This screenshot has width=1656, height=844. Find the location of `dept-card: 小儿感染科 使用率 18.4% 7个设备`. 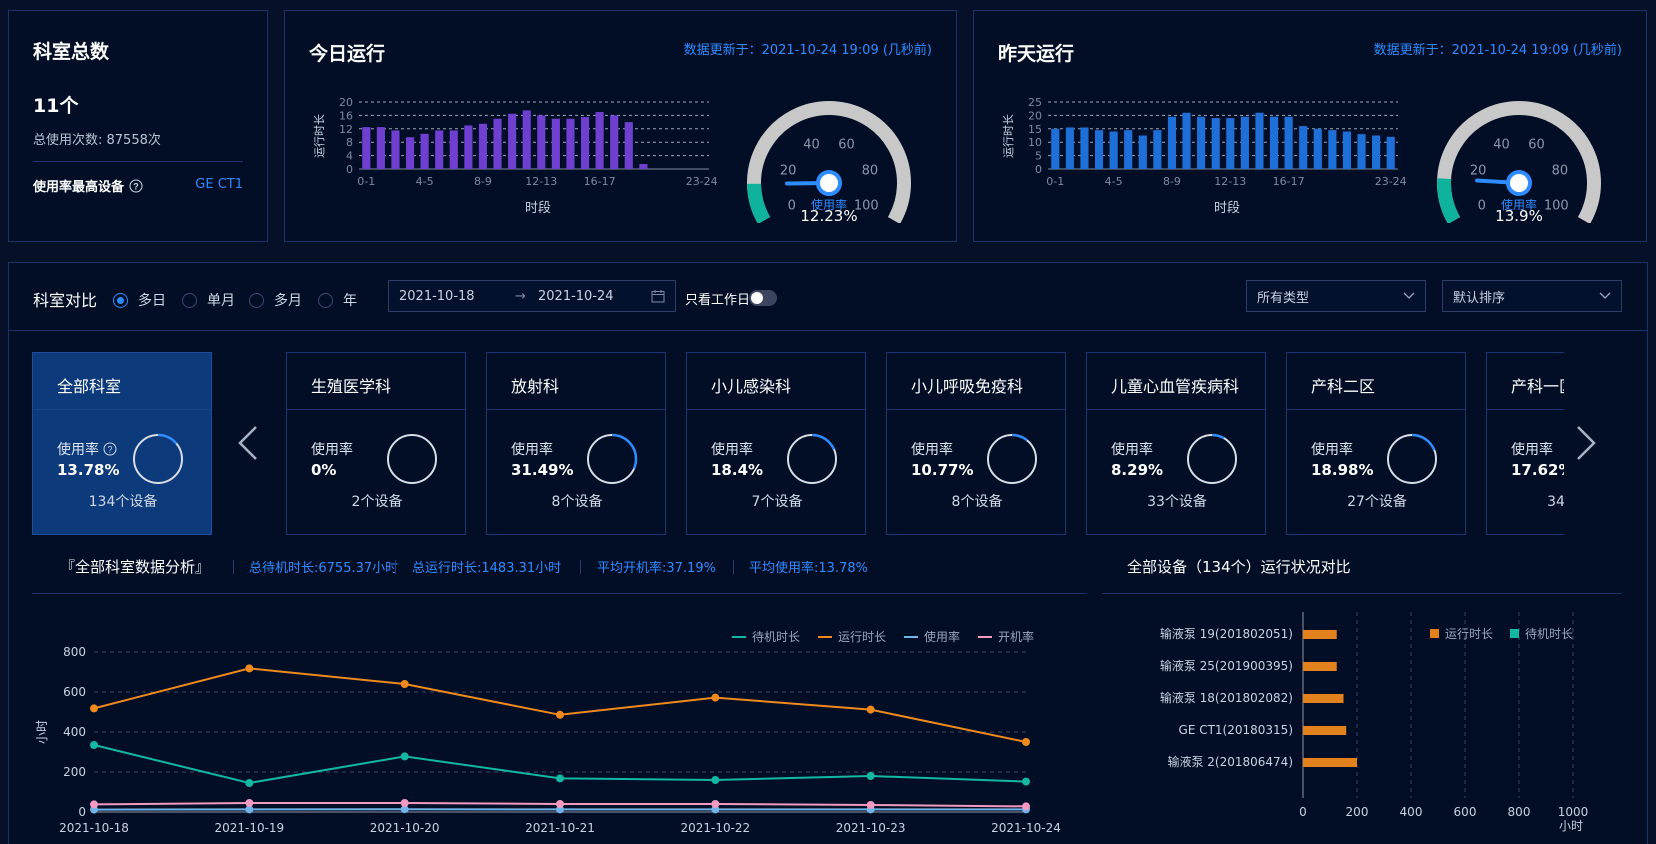

dept-card: 小儿感染科 使用率 18.4% 7个设备 is located at coordinates (776, 443).